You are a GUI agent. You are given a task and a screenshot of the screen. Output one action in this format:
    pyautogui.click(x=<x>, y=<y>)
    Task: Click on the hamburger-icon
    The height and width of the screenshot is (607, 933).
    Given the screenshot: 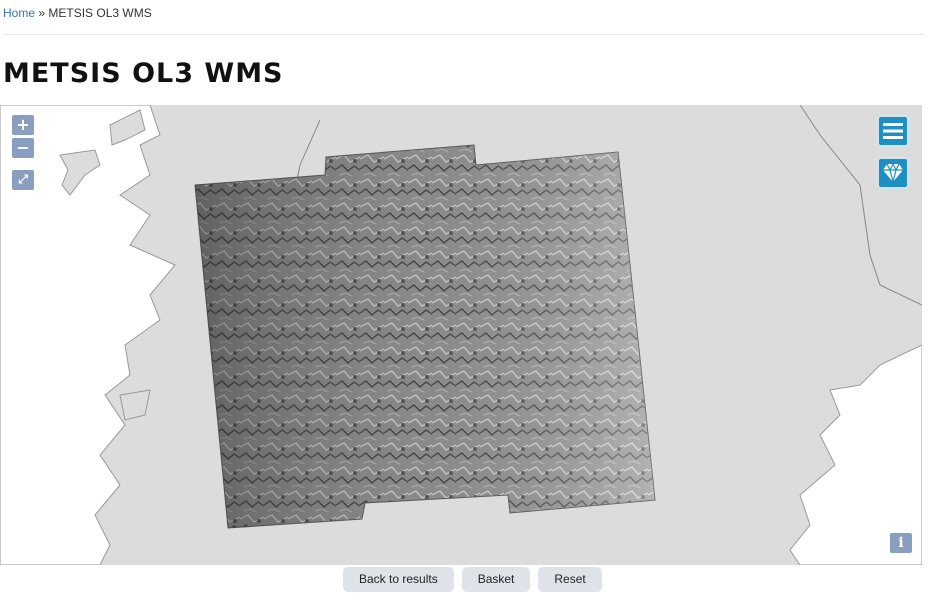 What is the action you would take?
    pyautogui.click(x=893, y=131)
    